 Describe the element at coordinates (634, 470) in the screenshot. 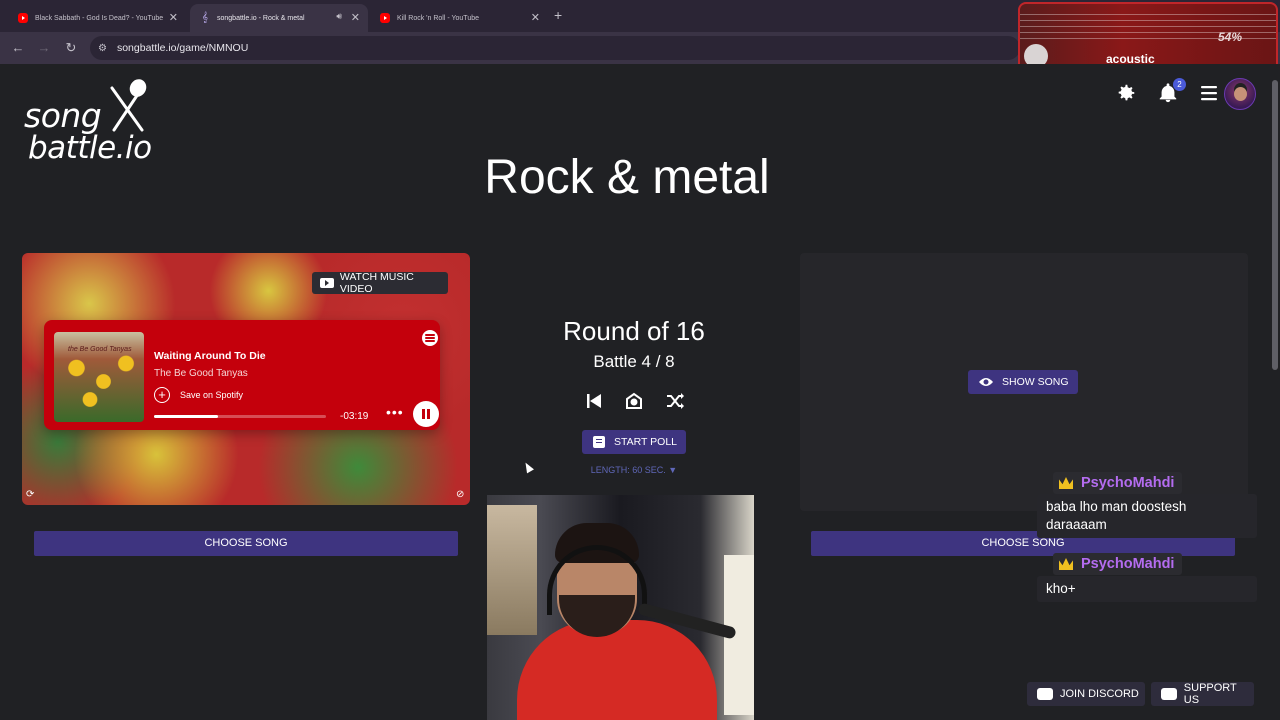

I see `length-select: LENGTH: 60 SEC. ▼` at that location.